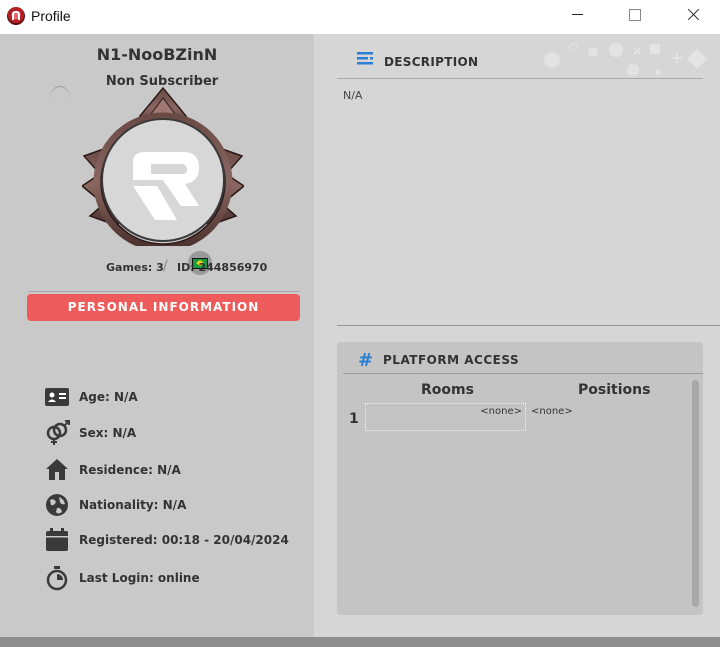  Describe the element at coordinates (634, 15) in the screenshot. I see `maximize-button` at that location.